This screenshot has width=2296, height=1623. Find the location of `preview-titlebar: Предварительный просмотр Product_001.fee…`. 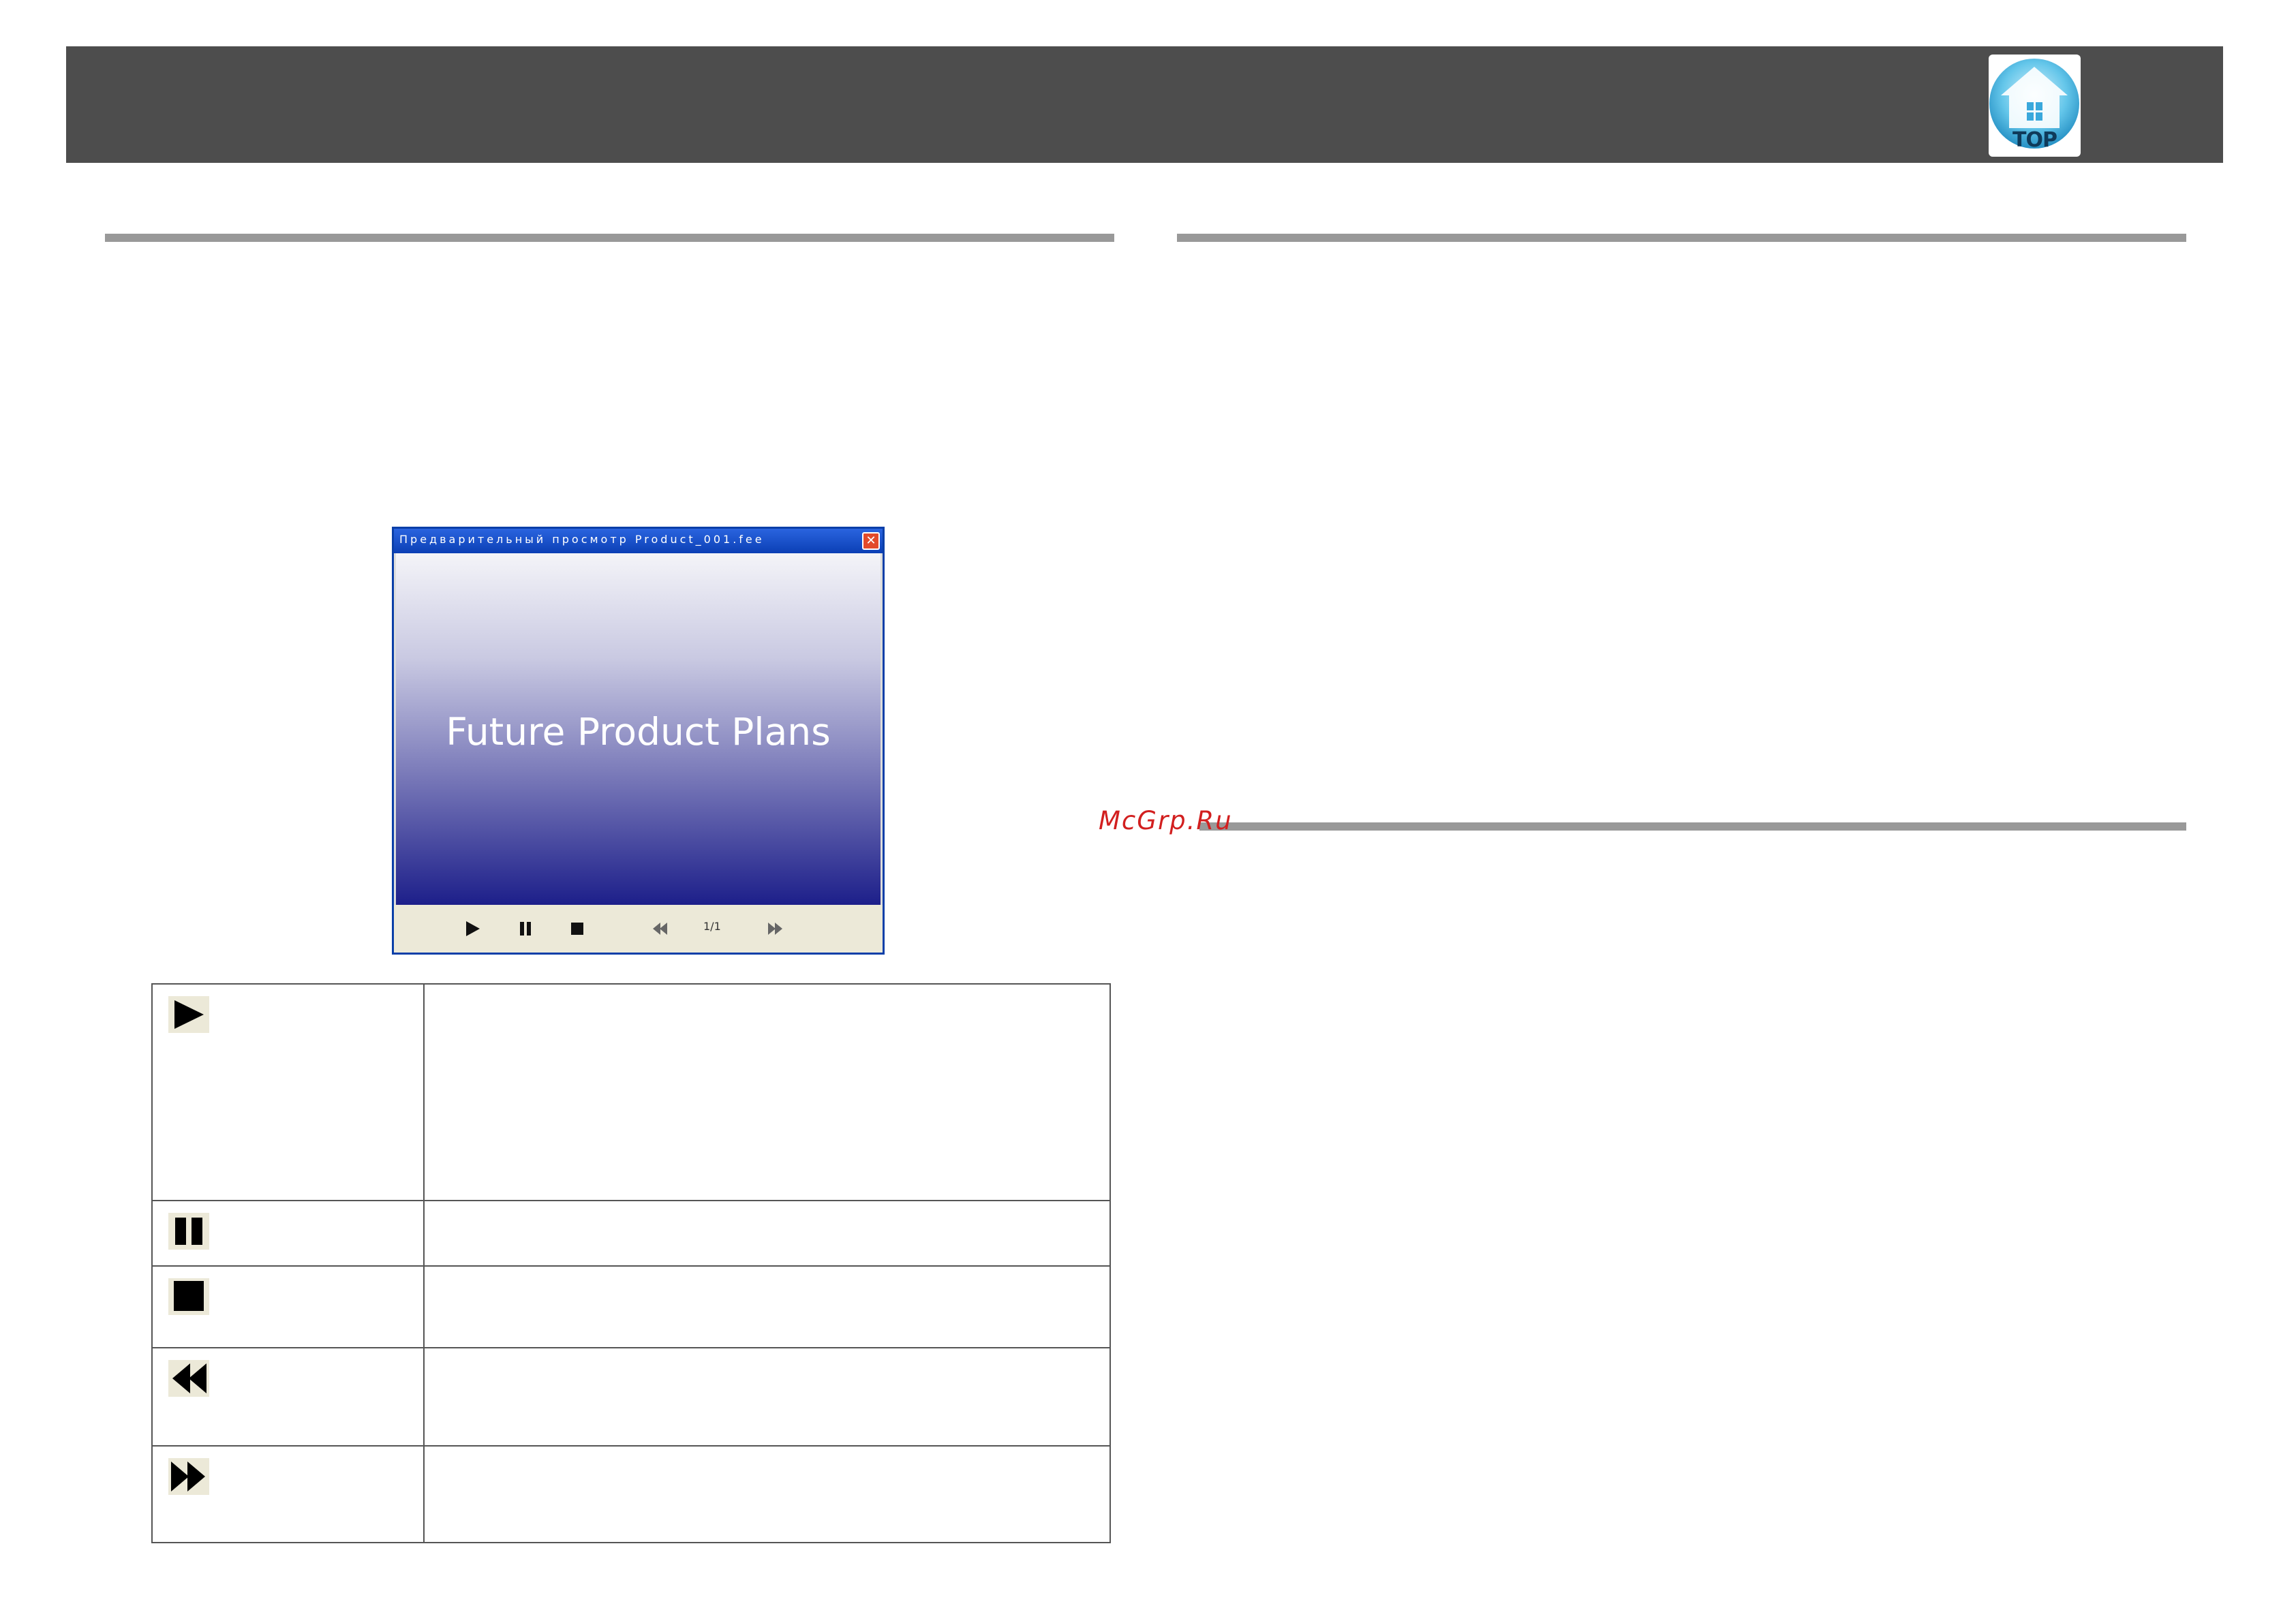

preview-titlebar: Предварительный просмотр Product_001.fee… is located at coordinates (638, 541).